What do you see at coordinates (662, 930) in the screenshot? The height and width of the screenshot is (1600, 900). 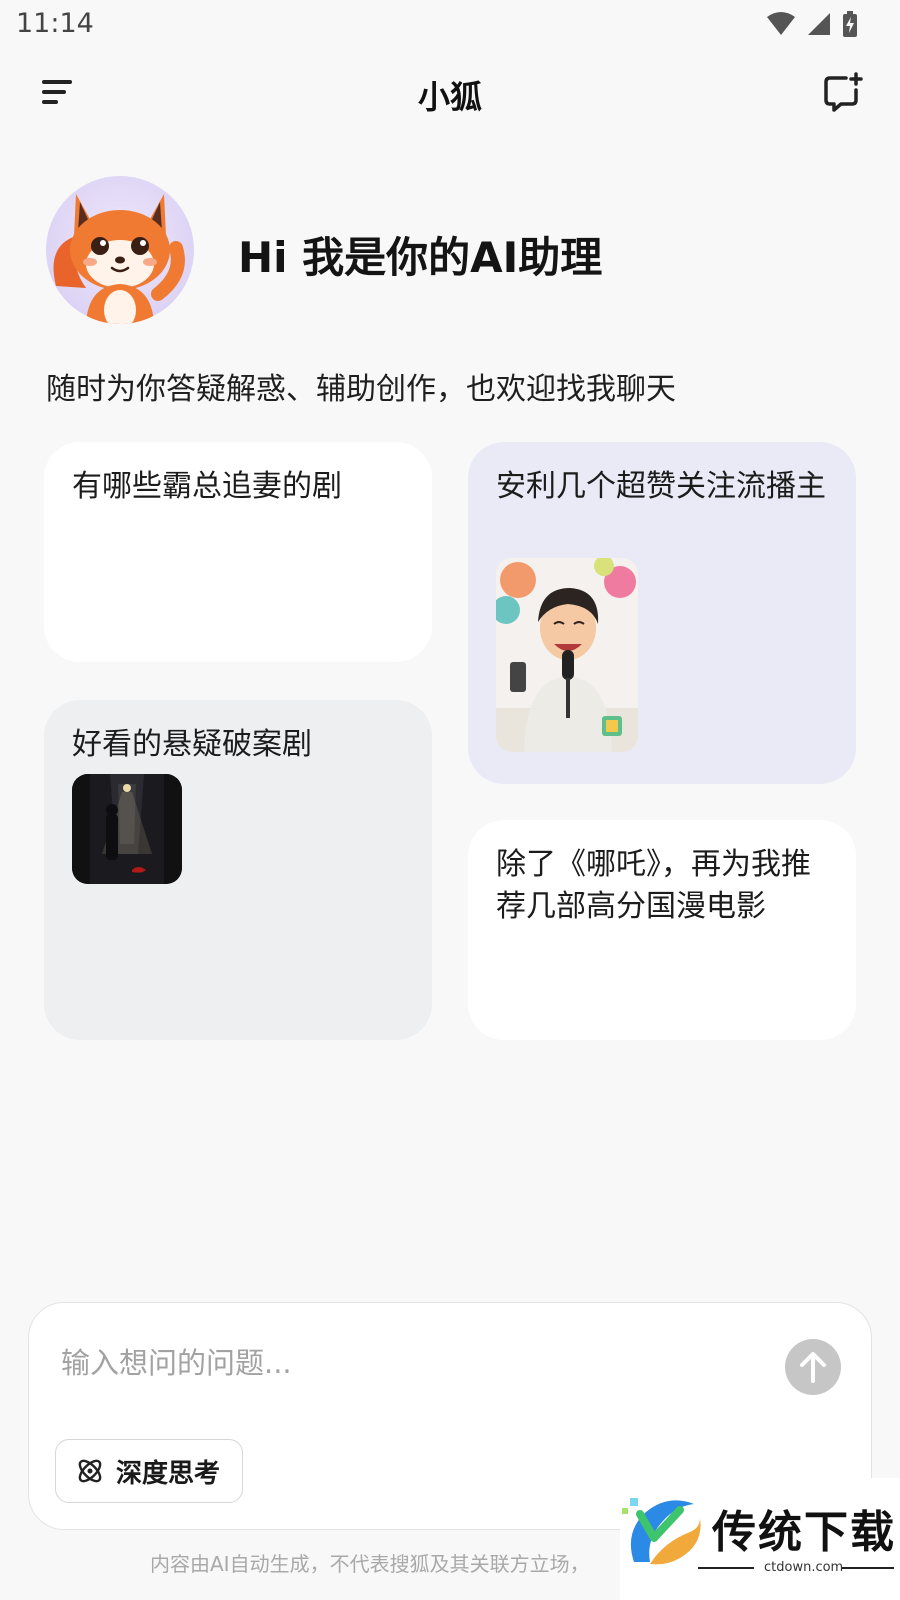 I see `suggestion-card: 除了《哪吒》，再为我推荐几部高分国漫电影` at bounding box center [662, 930].